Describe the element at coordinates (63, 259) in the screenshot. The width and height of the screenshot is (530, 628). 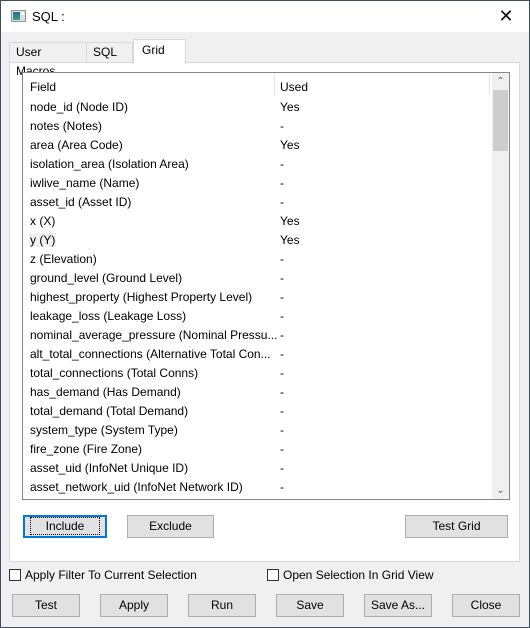
I see `field-cell: z (Elevation)` at that location.